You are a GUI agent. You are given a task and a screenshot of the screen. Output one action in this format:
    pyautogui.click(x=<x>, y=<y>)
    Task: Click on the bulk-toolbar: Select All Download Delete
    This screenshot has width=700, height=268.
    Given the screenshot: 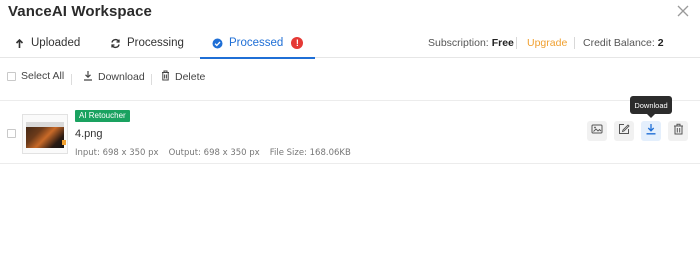 What is the action you would take?
    pyautogui.click(x=350, y=78)
    